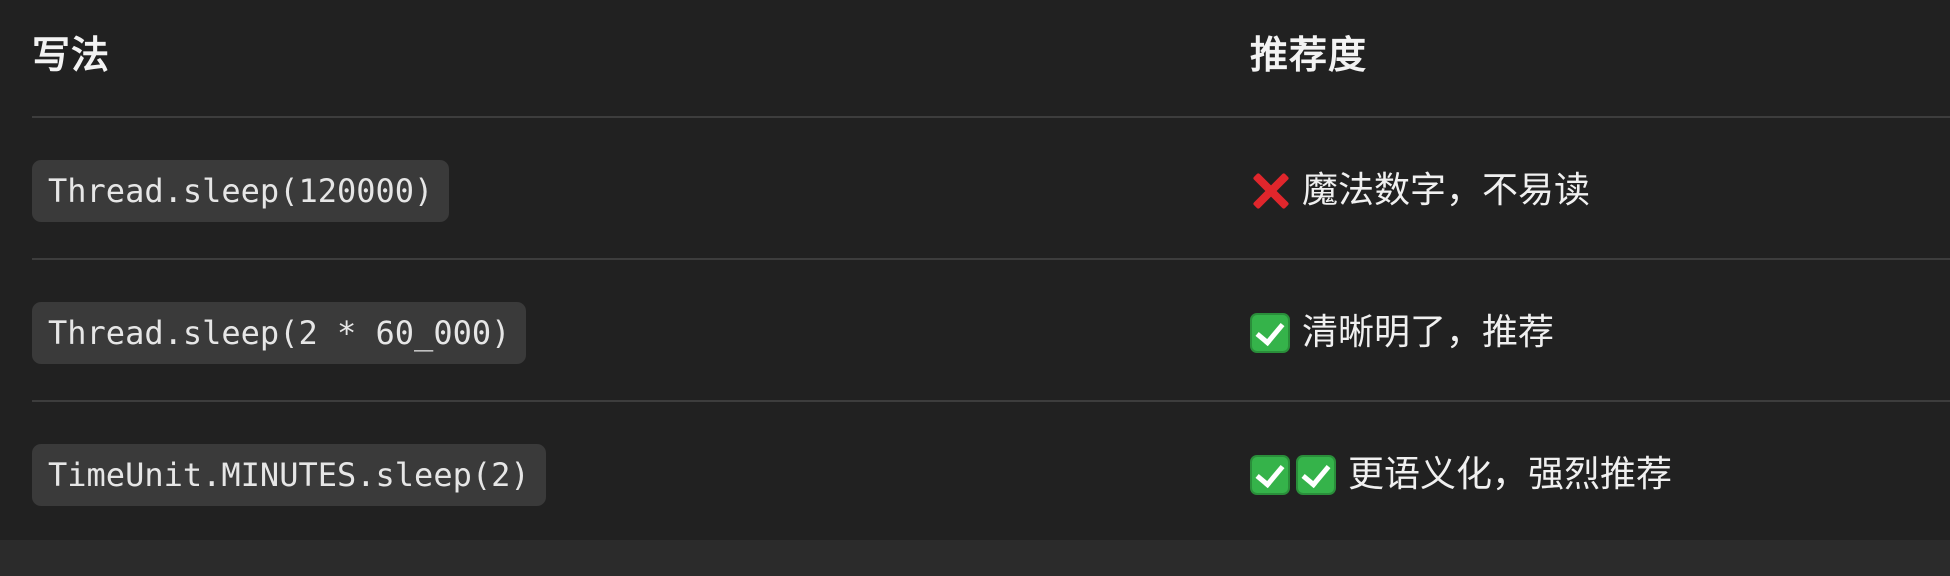  I want to click on code-snippet: Thread.sleep(2 * 60_000), so click(279, 333).